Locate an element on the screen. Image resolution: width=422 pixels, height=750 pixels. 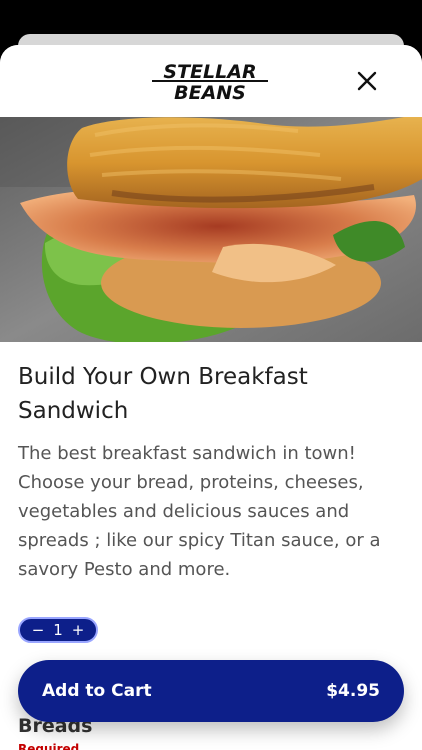
stellar-beans-logo: STELLAR BEANS is located at coordinates (210, 82).